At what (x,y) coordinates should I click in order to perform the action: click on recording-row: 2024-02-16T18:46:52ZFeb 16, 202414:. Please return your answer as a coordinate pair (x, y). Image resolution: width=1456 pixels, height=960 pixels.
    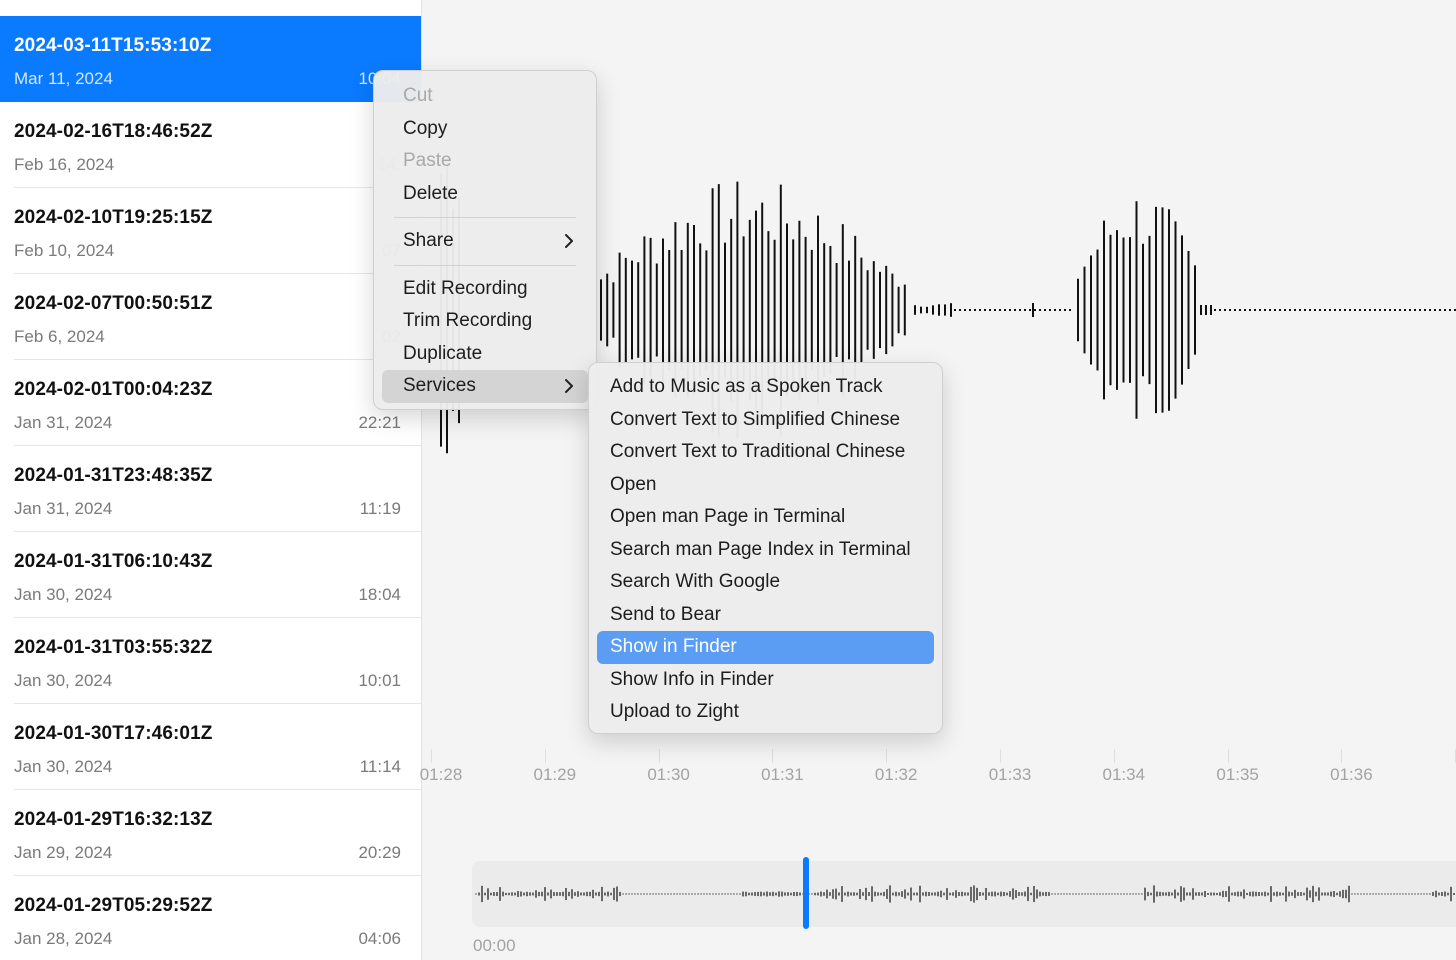
    Looking at the image, I should click on (210, 145).